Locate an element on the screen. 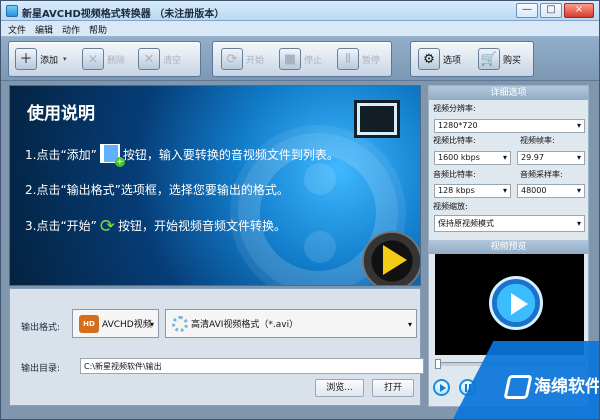  preview-play-icon is located at coordinates (516, 303).